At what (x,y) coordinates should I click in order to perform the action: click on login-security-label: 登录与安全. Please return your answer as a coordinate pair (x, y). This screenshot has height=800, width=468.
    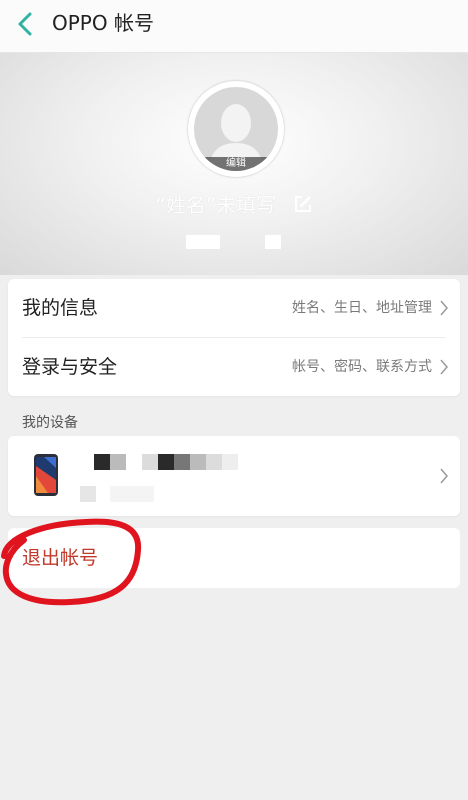
    Looking at the image, I should click on (70, 367).